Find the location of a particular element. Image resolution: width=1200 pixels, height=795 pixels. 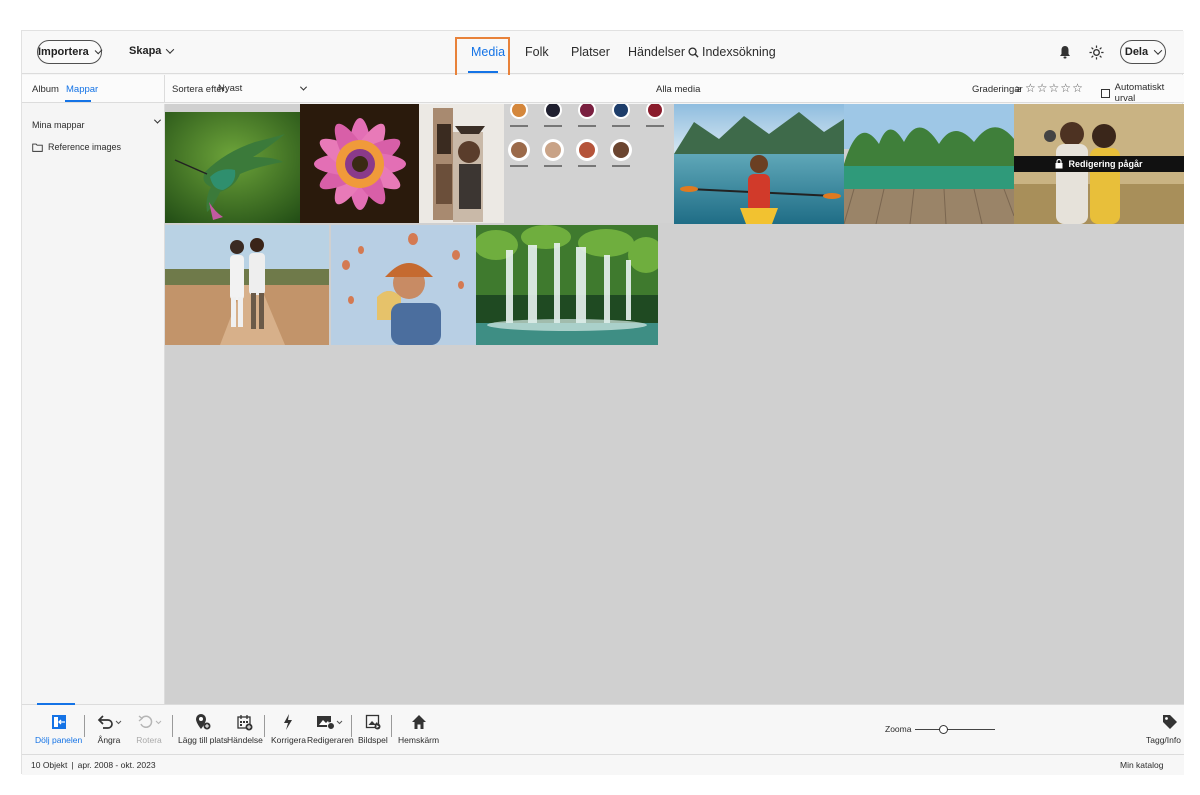

sort-dropdown: Nyast is located at coordinates (263, 88).